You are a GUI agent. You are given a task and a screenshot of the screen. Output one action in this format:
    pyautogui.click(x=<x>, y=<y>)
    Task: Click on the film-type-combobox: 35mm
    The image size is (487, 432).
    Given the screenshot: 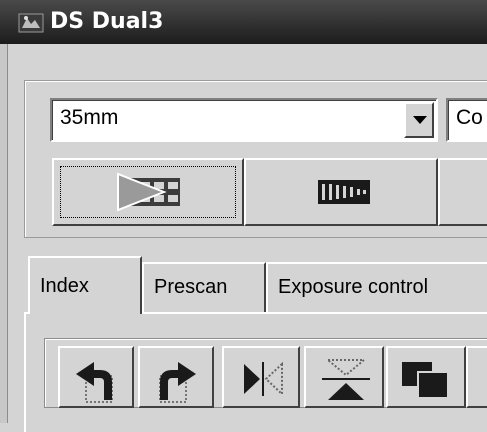 What is the action you would take?
    pyautogui.click(x=244, y=120)
    